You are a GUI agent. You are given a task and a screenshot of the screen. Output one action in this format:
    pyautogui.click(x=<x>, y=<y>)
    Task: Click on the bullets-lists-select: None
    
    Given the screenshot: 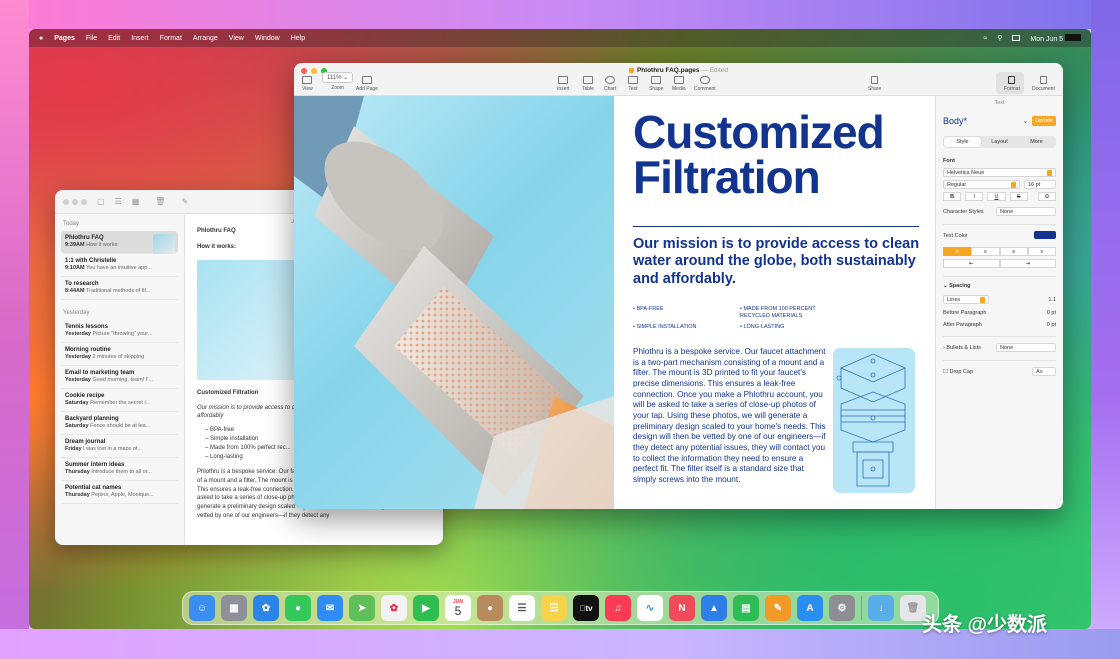 What is the action you would take?
    pyautogui.click(x=1026, y=347)
    